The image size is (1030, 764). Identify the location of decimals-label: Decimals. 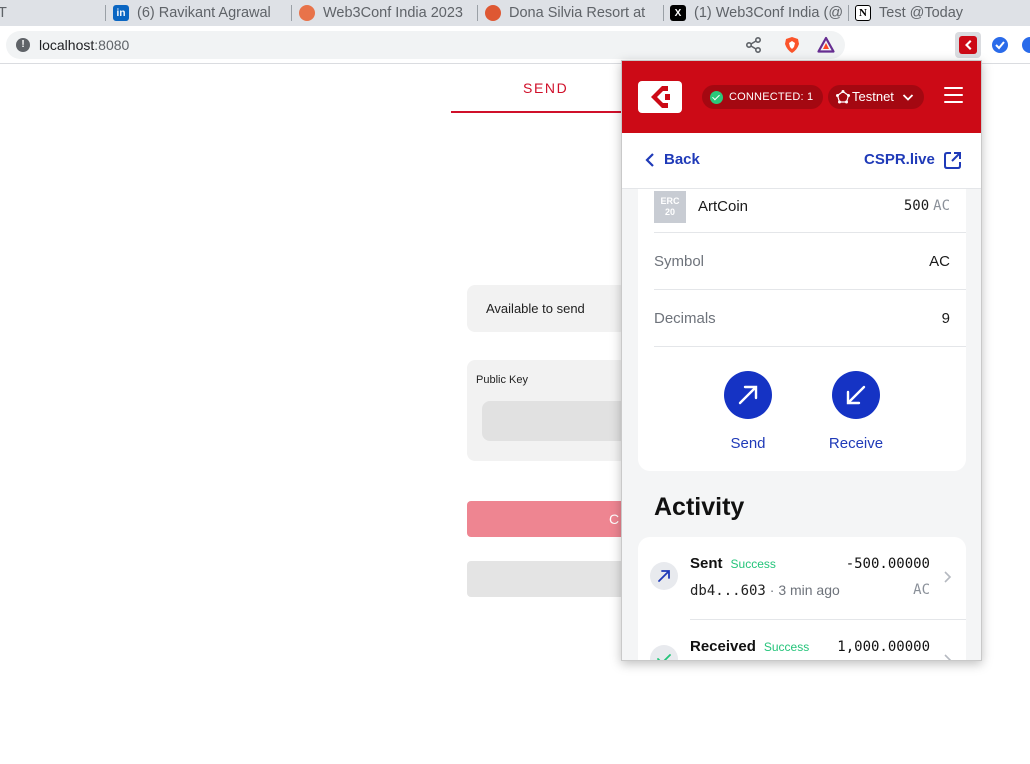
(685, 318).